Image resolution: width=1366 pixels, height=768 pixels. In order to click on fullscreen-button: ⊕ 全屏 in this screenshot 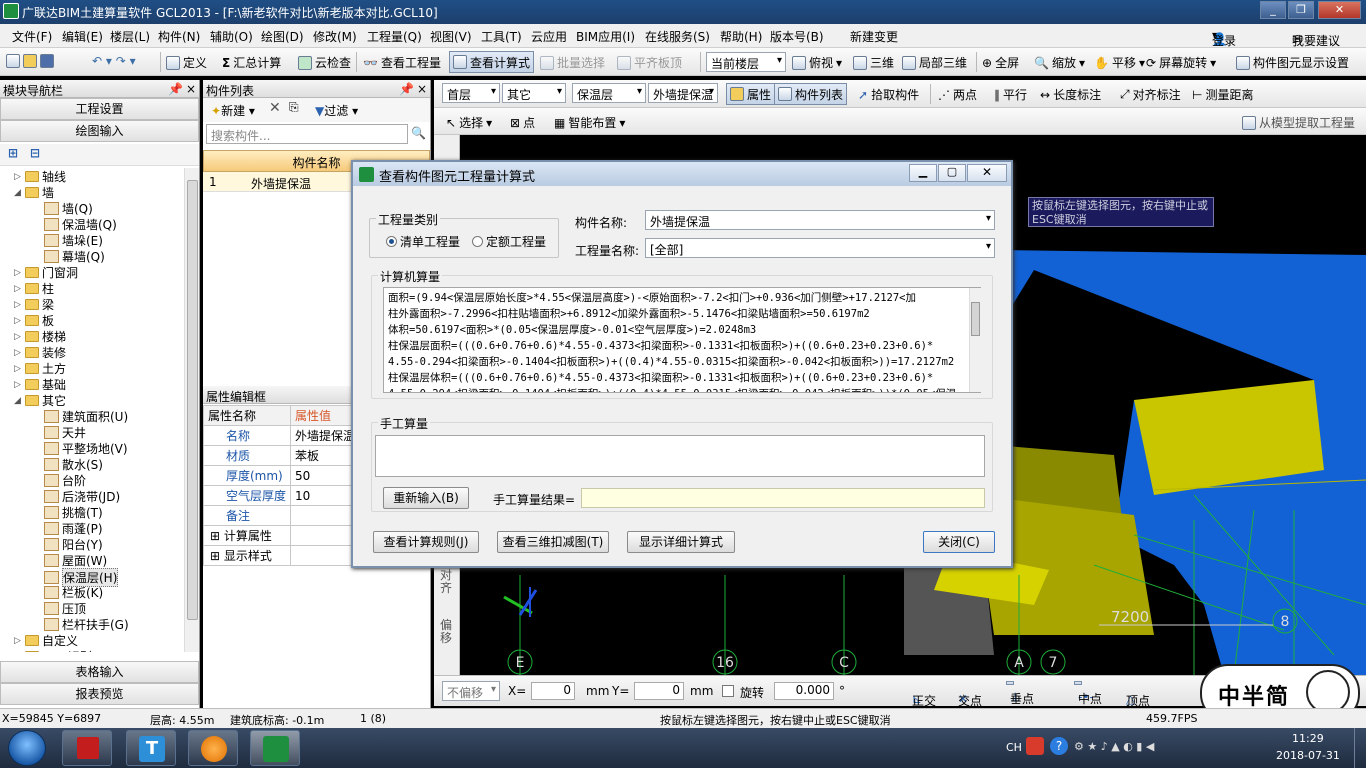, I will do `click(1000, 62)`.